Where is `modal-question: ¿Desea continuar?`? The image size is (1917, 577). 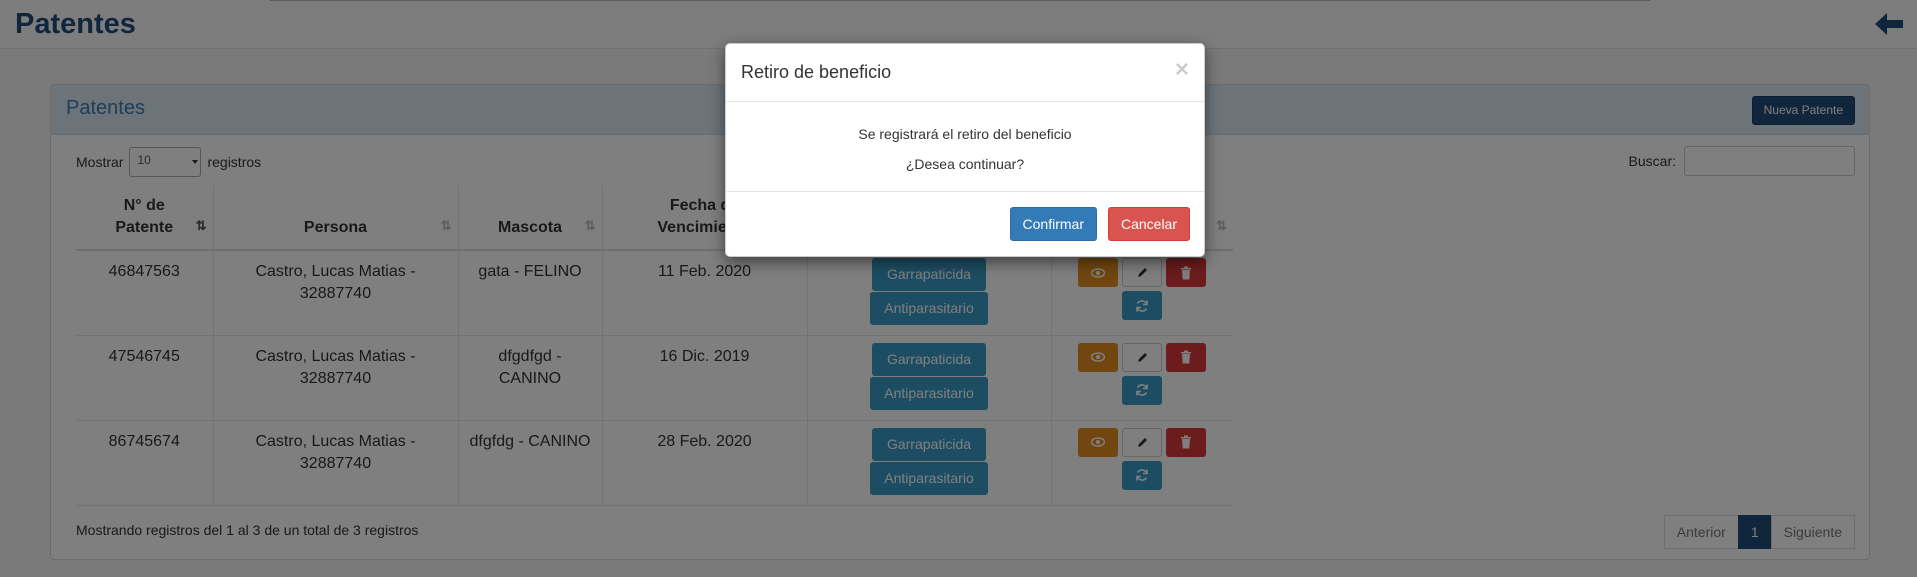
modal-question: ¿Desea continuar? is located at coordinates (965, 164).